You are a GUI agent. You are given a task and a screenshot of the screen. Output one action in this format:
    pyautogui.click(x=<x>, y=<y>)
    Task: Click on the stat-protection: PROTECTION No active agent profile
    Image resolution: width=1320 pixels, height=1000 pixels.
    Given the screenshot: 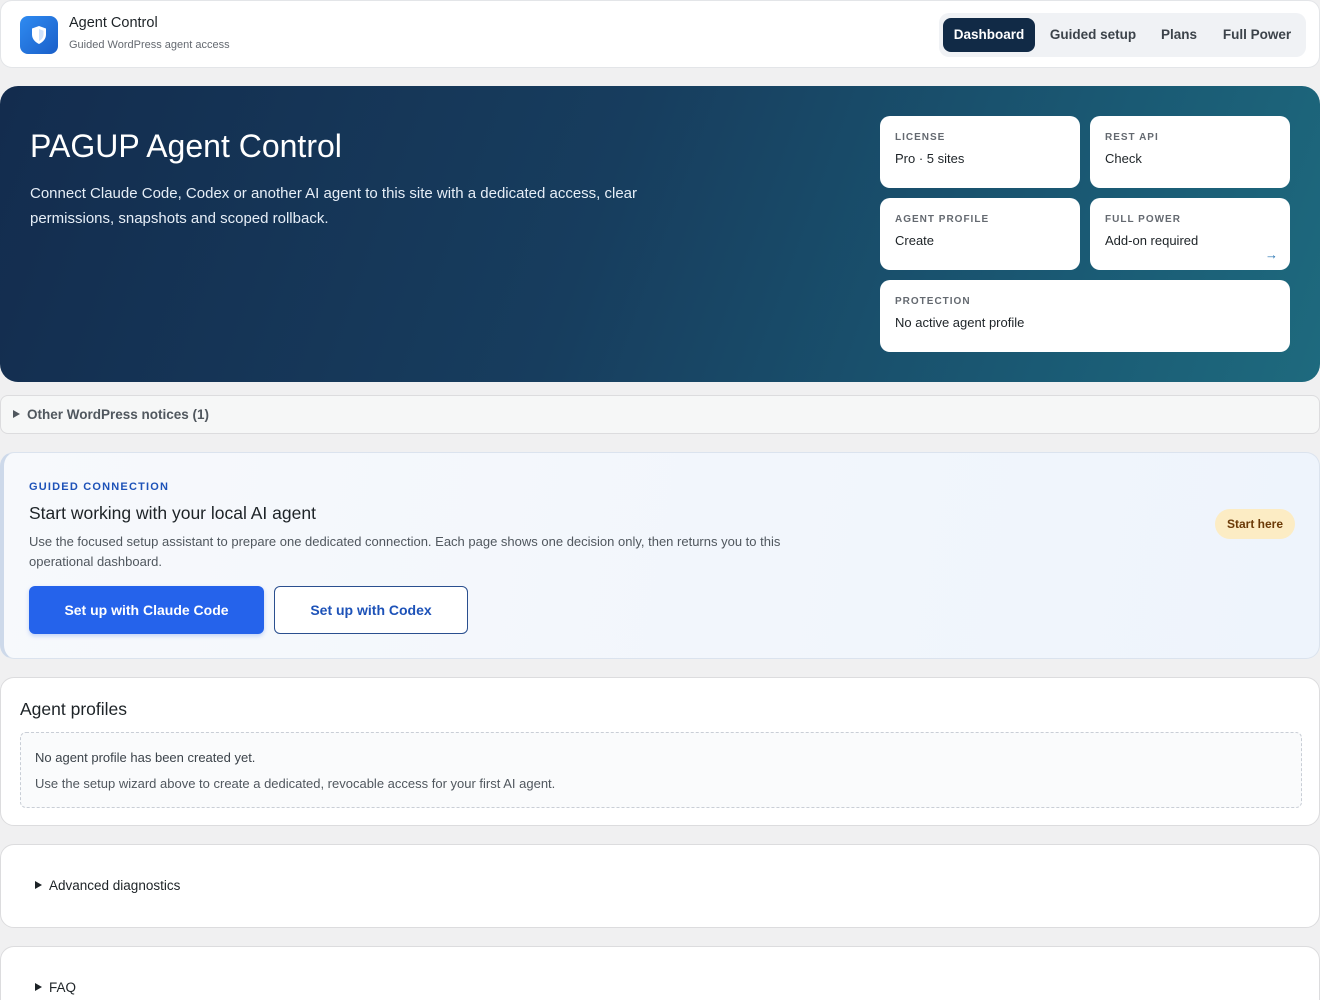 What is the action you would take?
    pyautogui.click(x=1085, y=316)
    